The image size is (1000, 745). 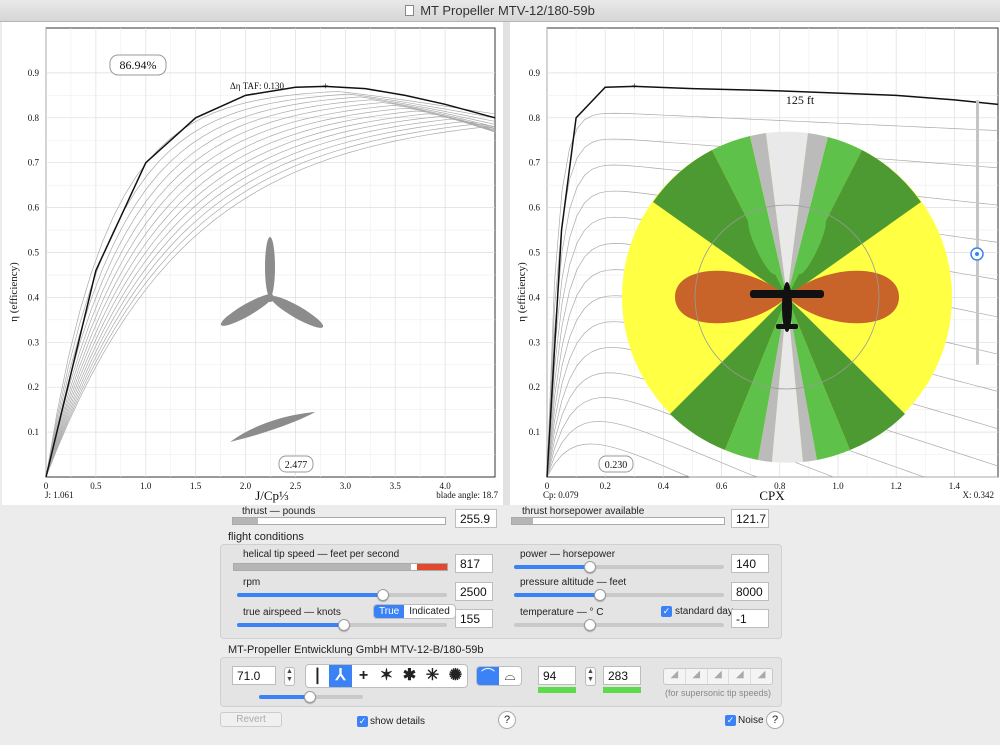 What do you see at coordinates (344, 625) in the screenshot?
I see `airspeed-slider-knob` at bounding box center [344, 625].